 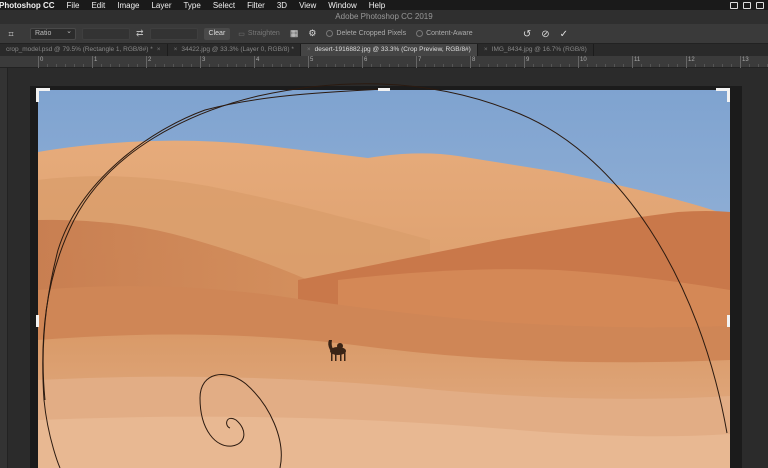 What do you see at coordinates (11, 34) in the screenshot?
I see `crop-tool-icon: ⌗` at bounding box center [11, 34].